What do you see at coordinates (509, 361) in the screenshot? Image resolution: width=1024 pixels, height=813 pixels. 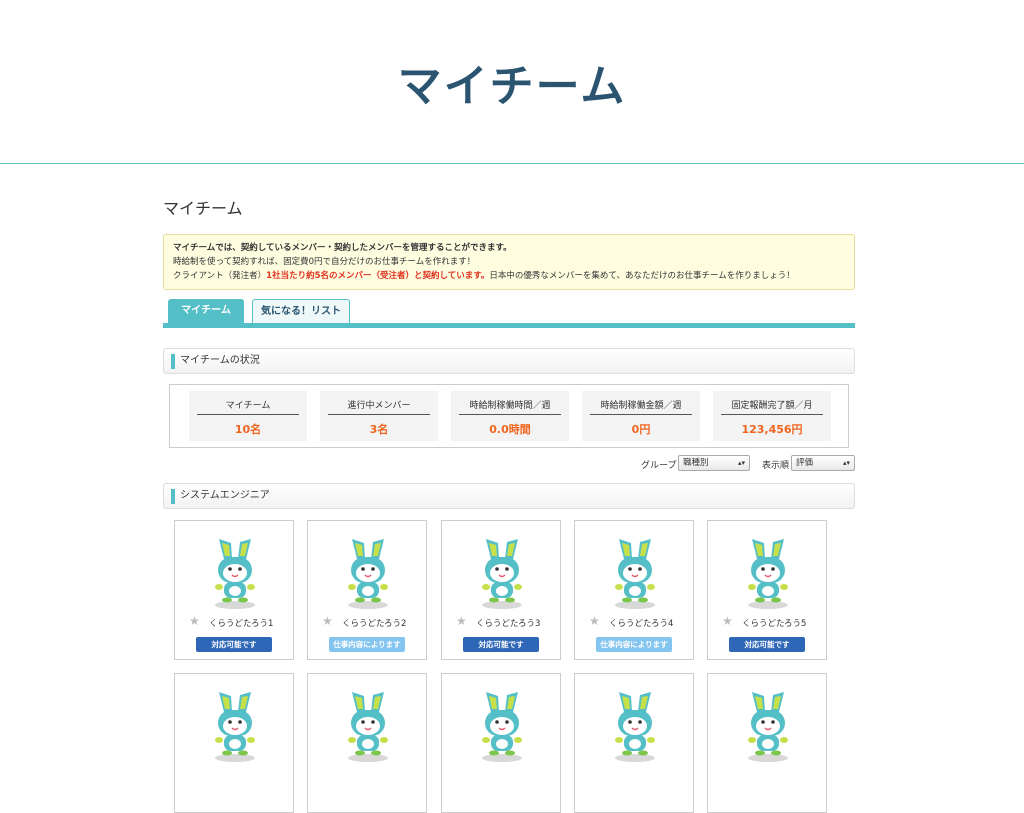 I see `status-section-header: マイチームの状況` at bounding box center [509, 361].